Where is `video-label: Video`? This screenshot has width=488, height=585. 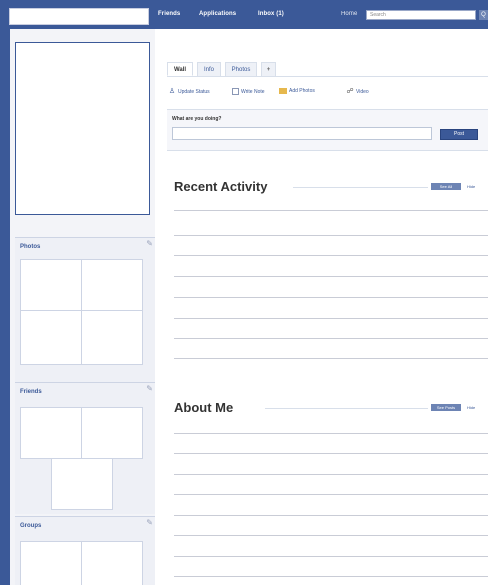 video-label: Video is located at coordinates (362, 92).